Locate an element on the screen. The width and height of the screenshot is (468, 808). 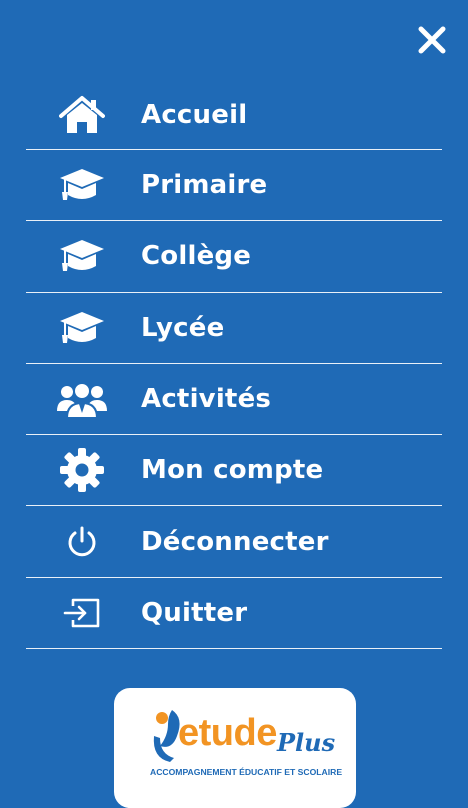
close-button is located at coordinates (432, 40).